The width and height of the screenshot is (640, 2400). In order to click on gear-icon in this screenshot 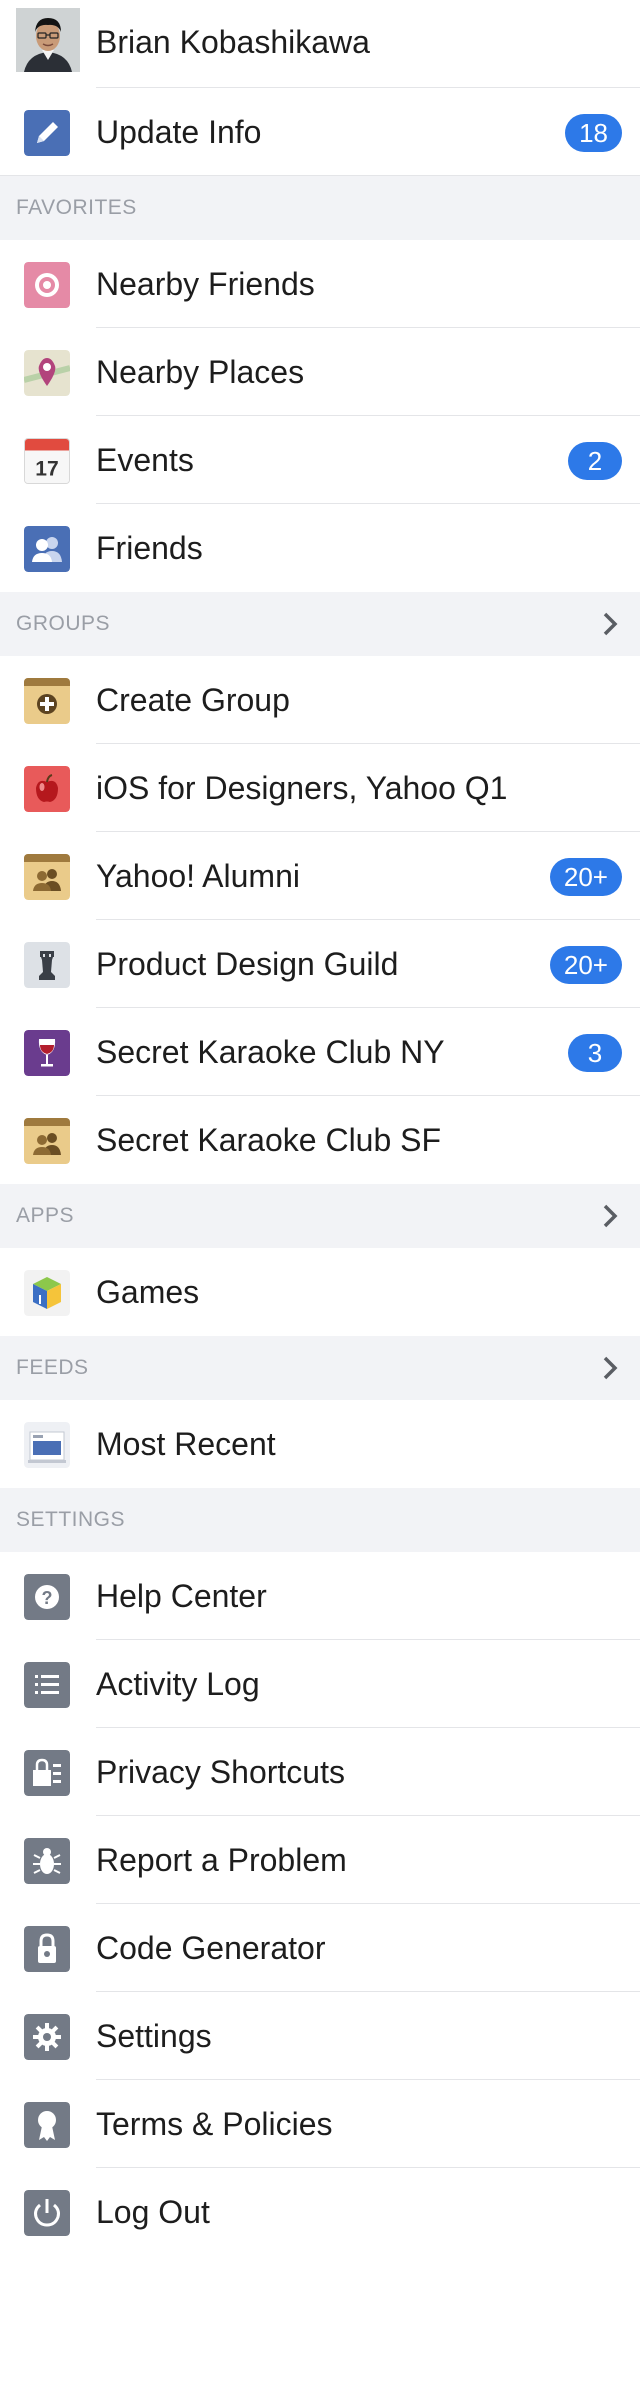, I will do `click(47, 2037)`.